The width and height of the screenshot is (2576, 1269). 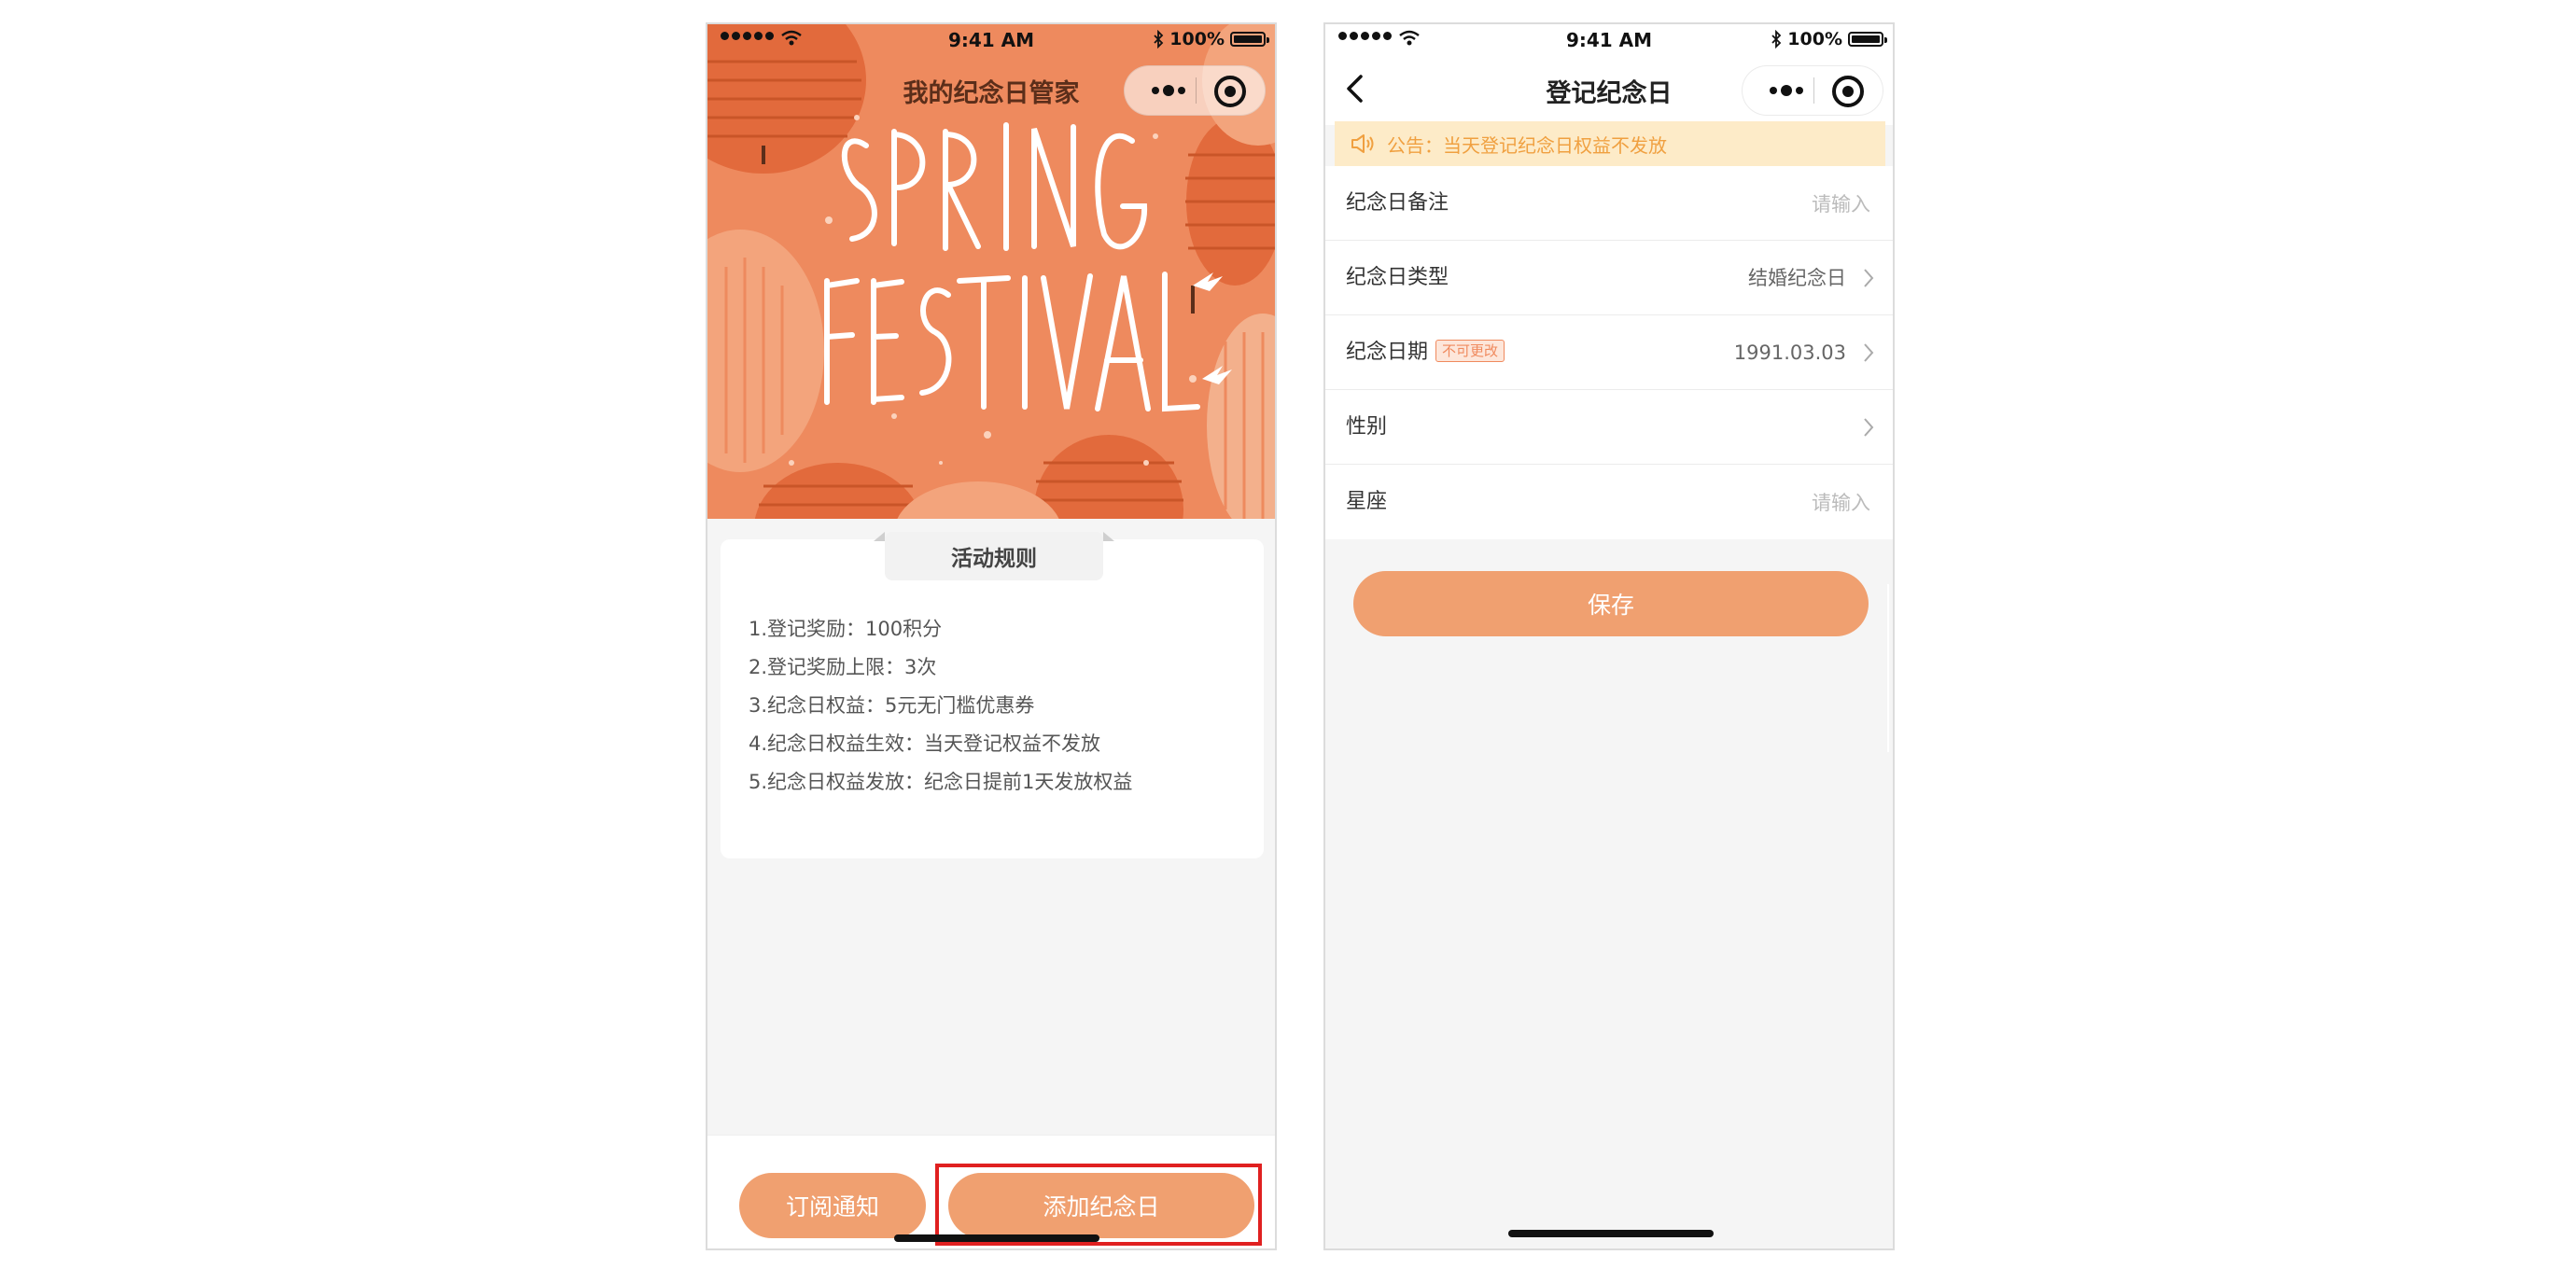 I want to click on notice-text: 公告：当天登记纪念日权益不发放, so click(x=1527, y=145).